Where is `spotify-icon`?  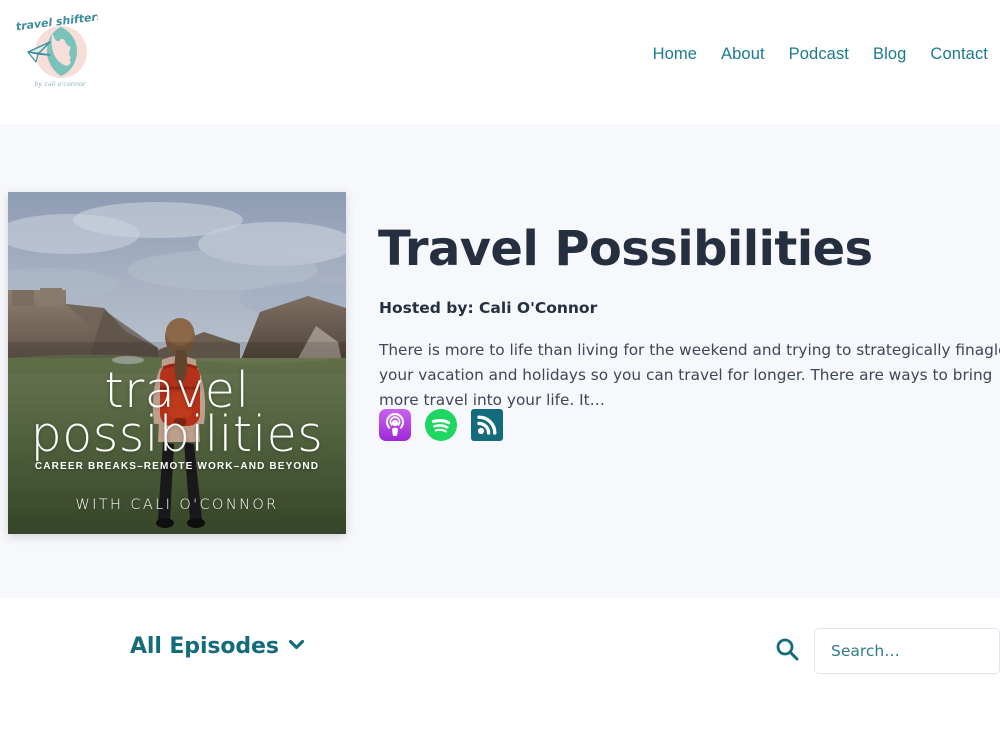 spotify-icon is located at coordinates (441, 425).